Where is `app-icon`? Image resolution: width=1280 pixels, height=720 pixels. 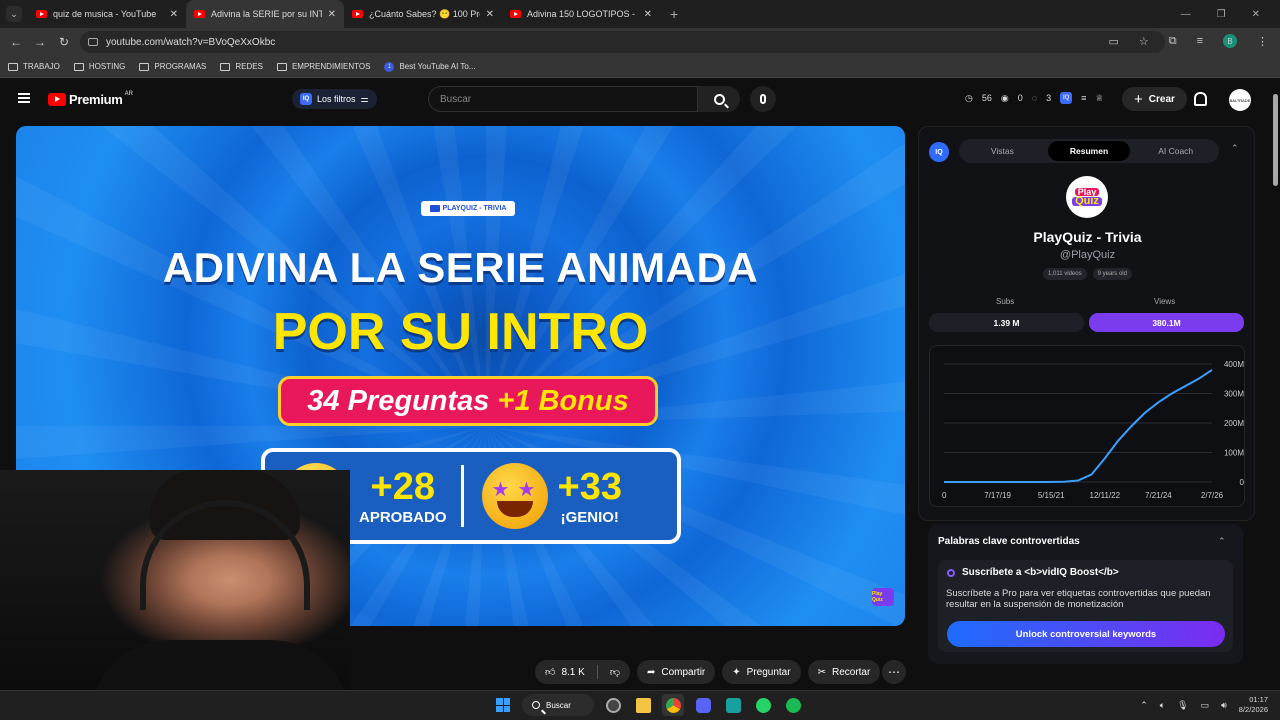 app-icon is located at coordinates (613, 705).